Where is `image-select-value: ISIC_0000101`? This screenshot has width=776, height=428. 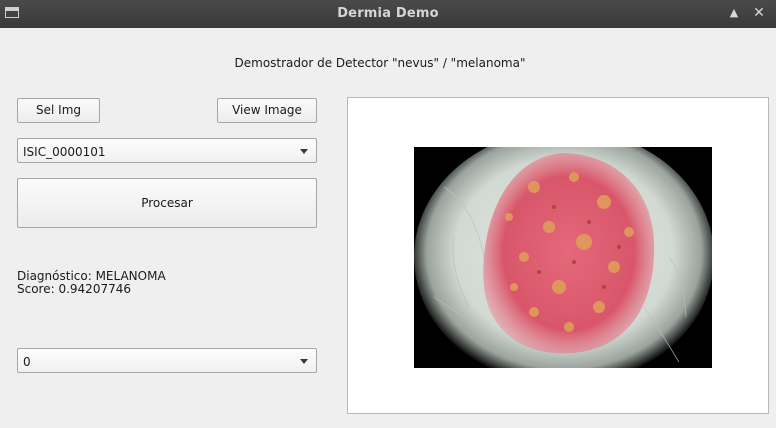
image-select-value: ISIC_0000101 is located at coordinates (64, 152).